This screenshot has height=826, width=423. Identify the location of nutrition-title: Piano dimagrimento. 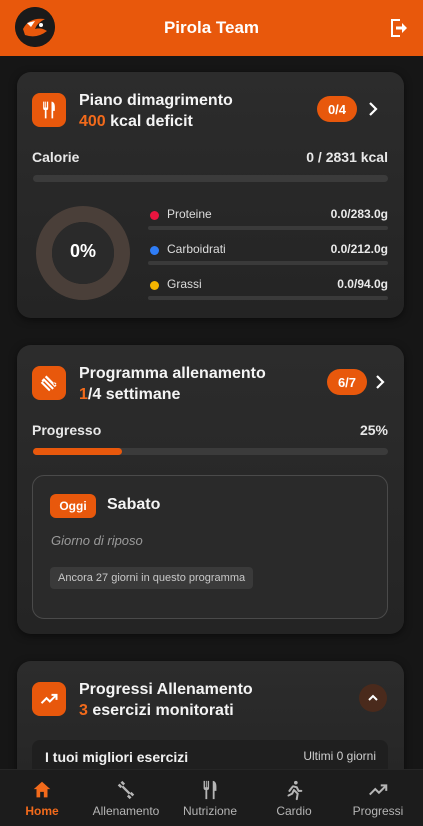
(156, 100).